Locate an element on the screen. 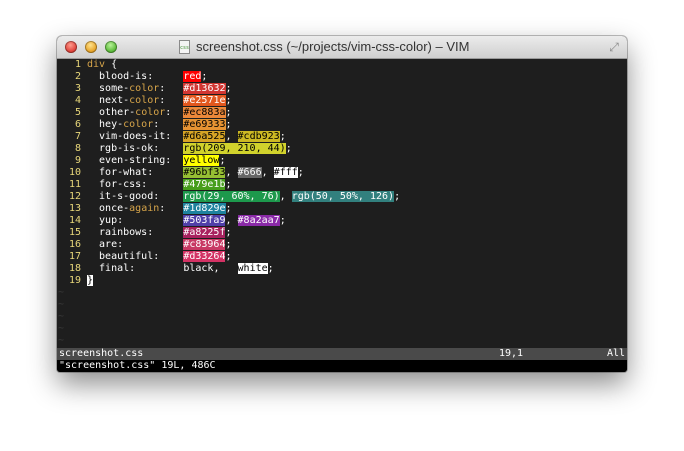 This screenshot has height=451, width=684. line-code: hey-color: #e69333; is located at coordinates (159, 125).